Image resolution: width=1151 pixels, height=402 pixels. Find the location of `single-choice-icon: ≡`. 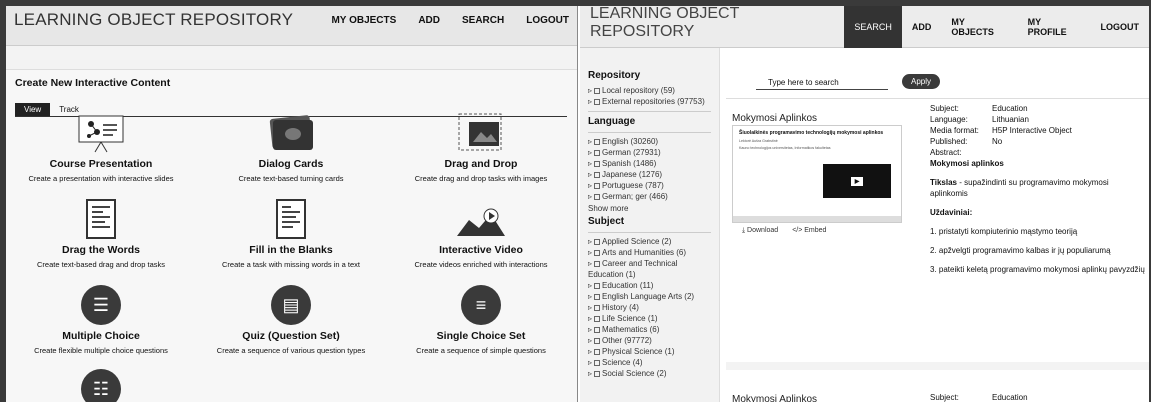

single-choice-icon: ≡ is located at coordinates (481, 305).